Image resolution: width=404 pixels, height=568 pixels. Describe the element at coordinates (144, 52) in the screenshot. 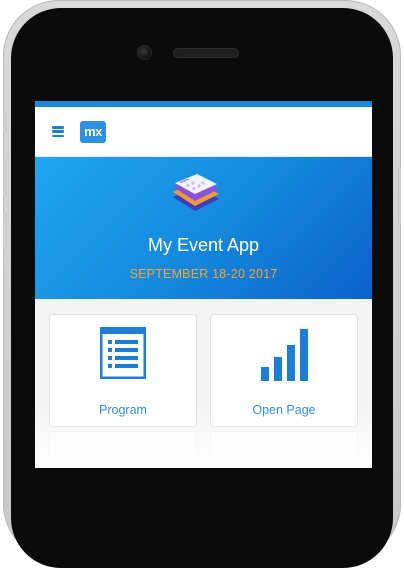

I see `front-camera` at that location.